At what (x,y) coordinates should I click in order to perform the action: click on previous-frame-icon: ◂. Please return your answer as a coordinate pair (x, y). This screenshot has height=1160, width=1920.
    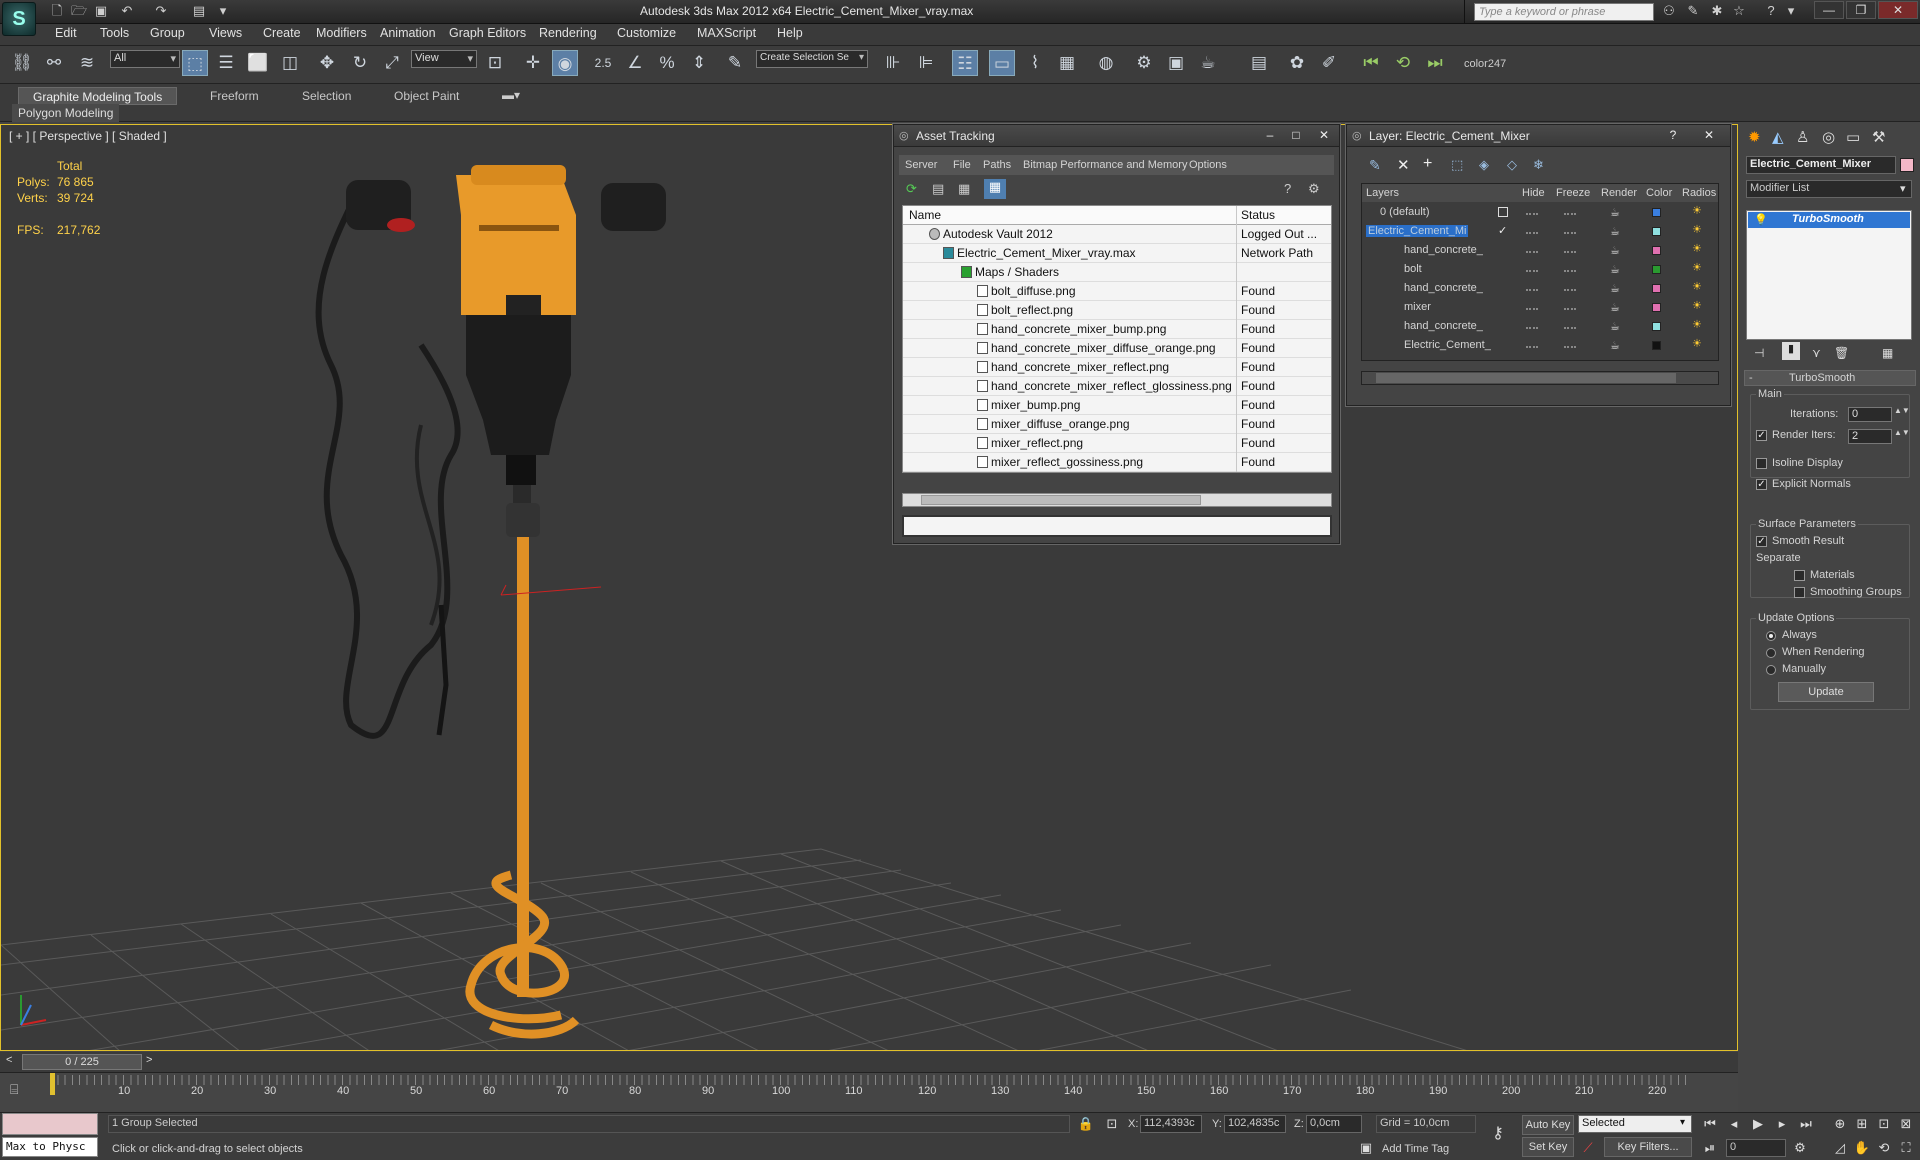
    Looking at the image, I should click on (1734, 1124).